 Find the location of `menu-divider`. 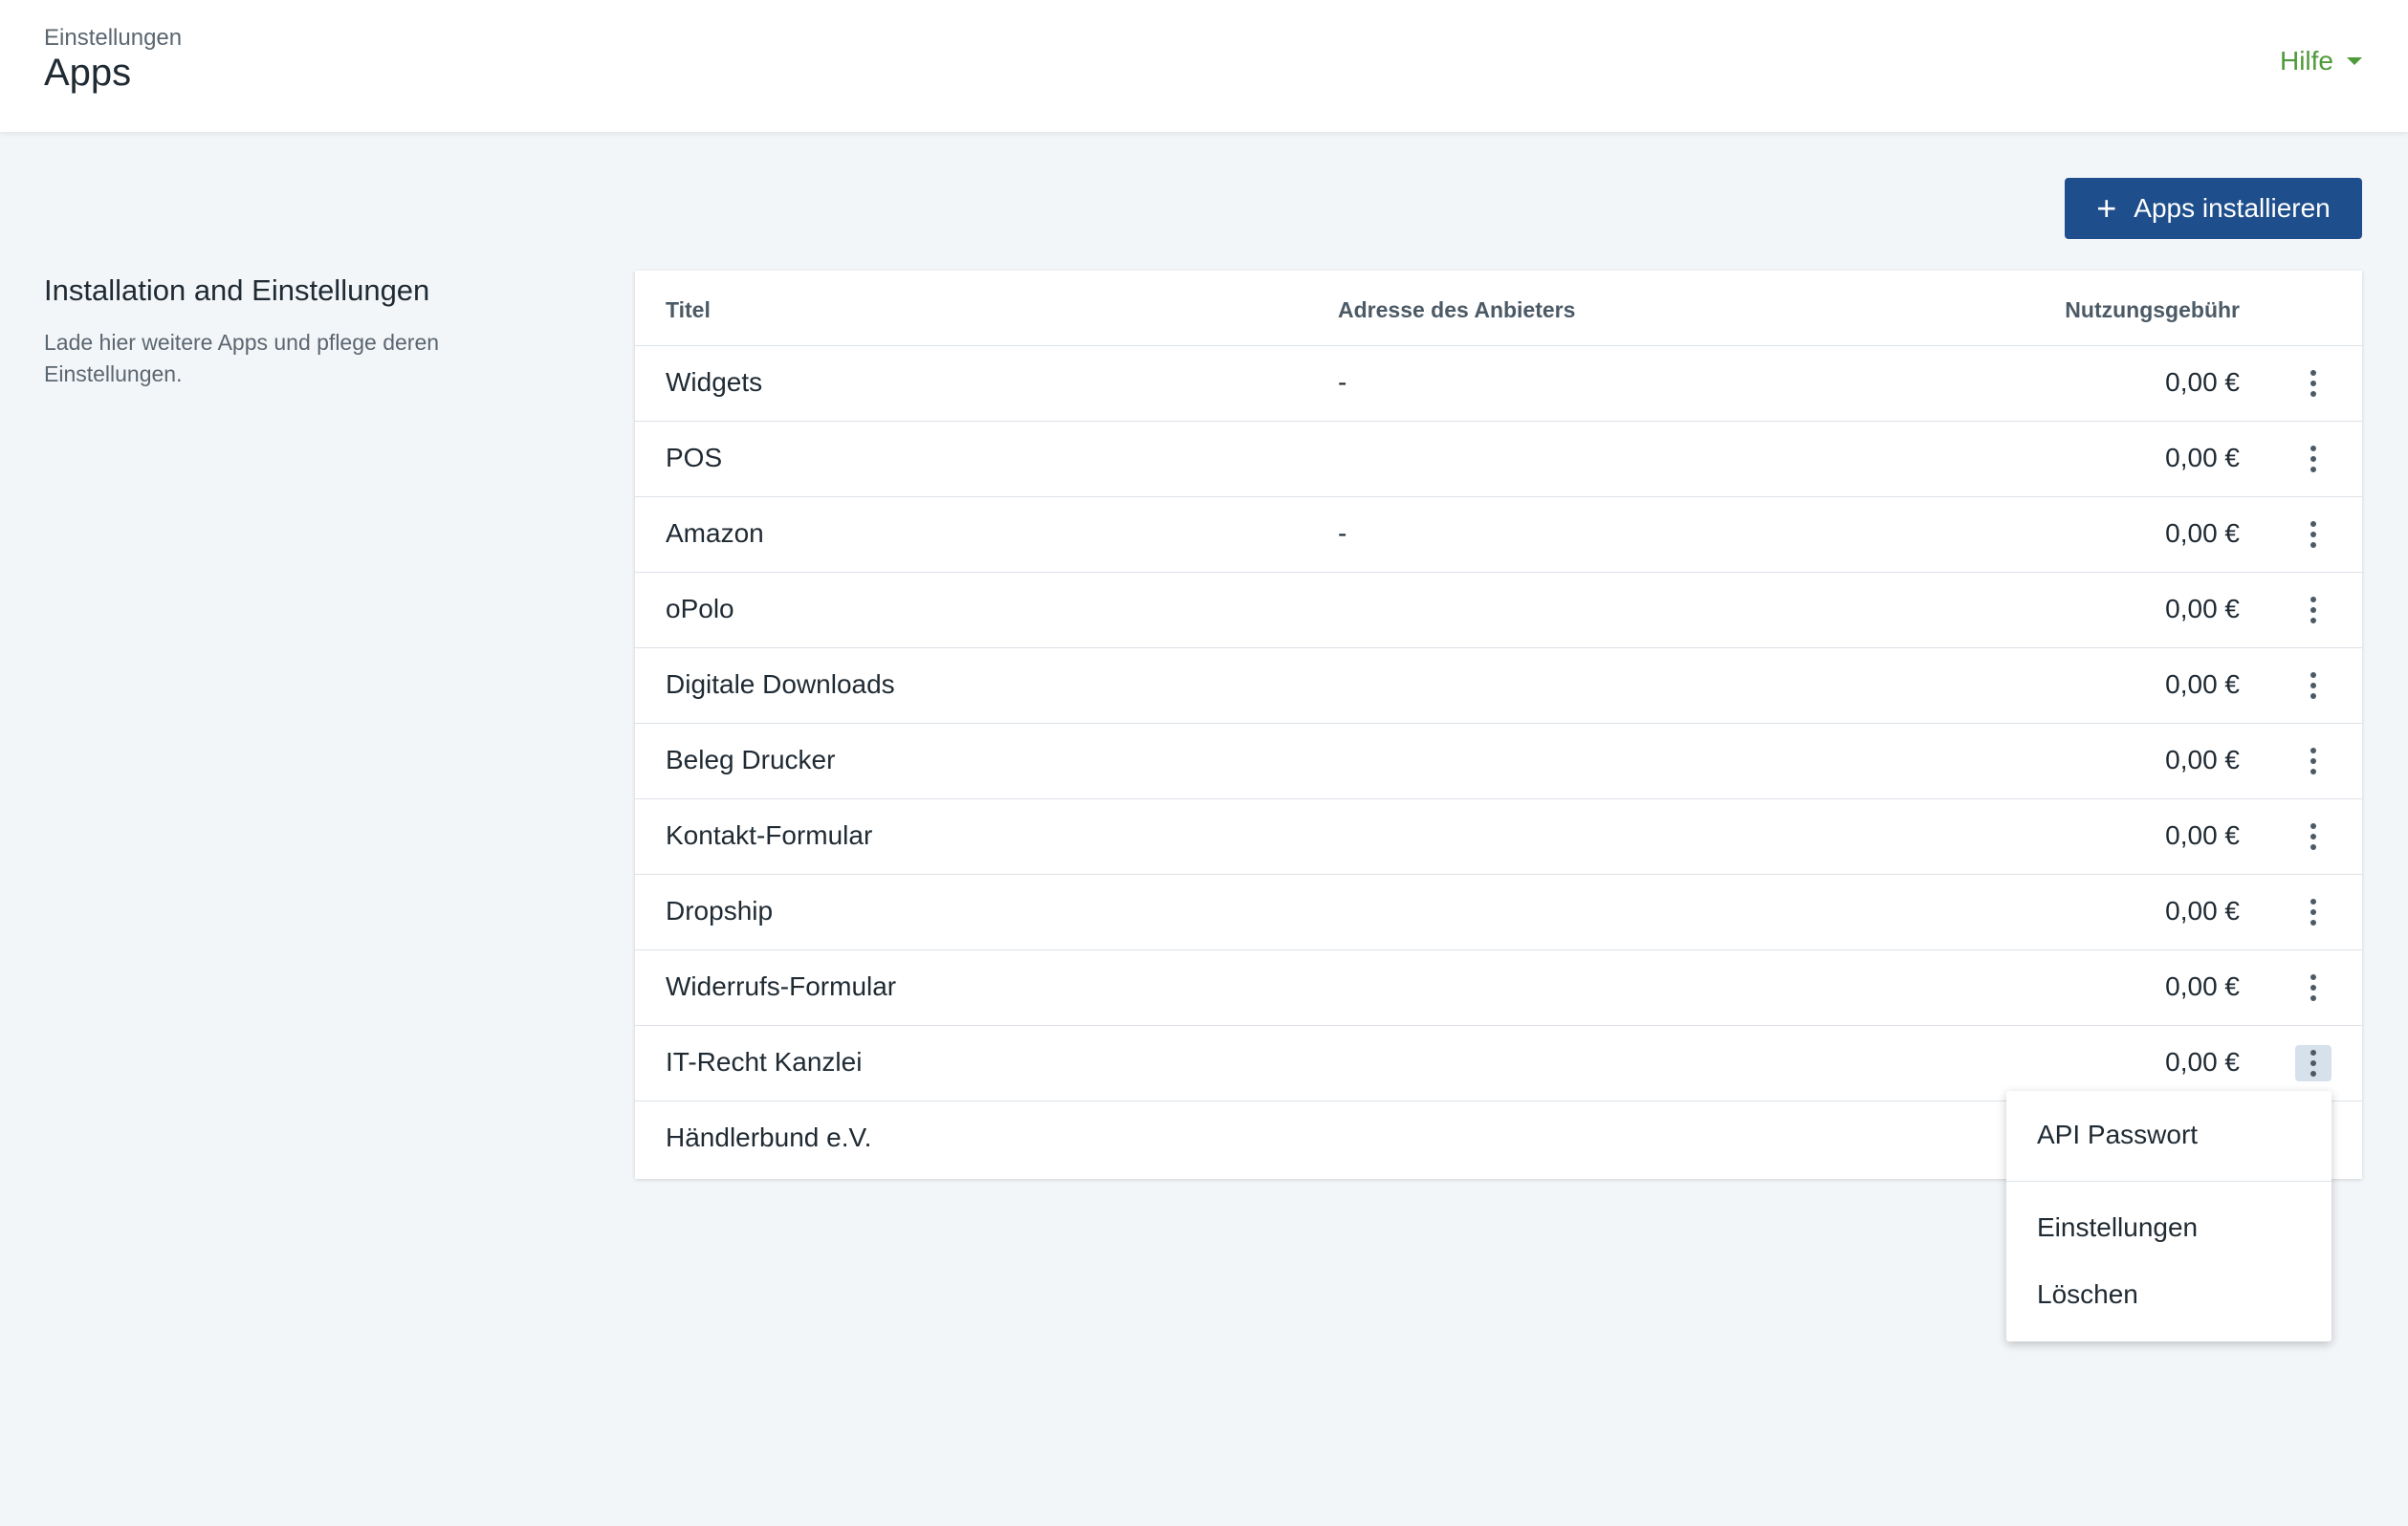

menu-divider is located at coordinates (2169, 1181).